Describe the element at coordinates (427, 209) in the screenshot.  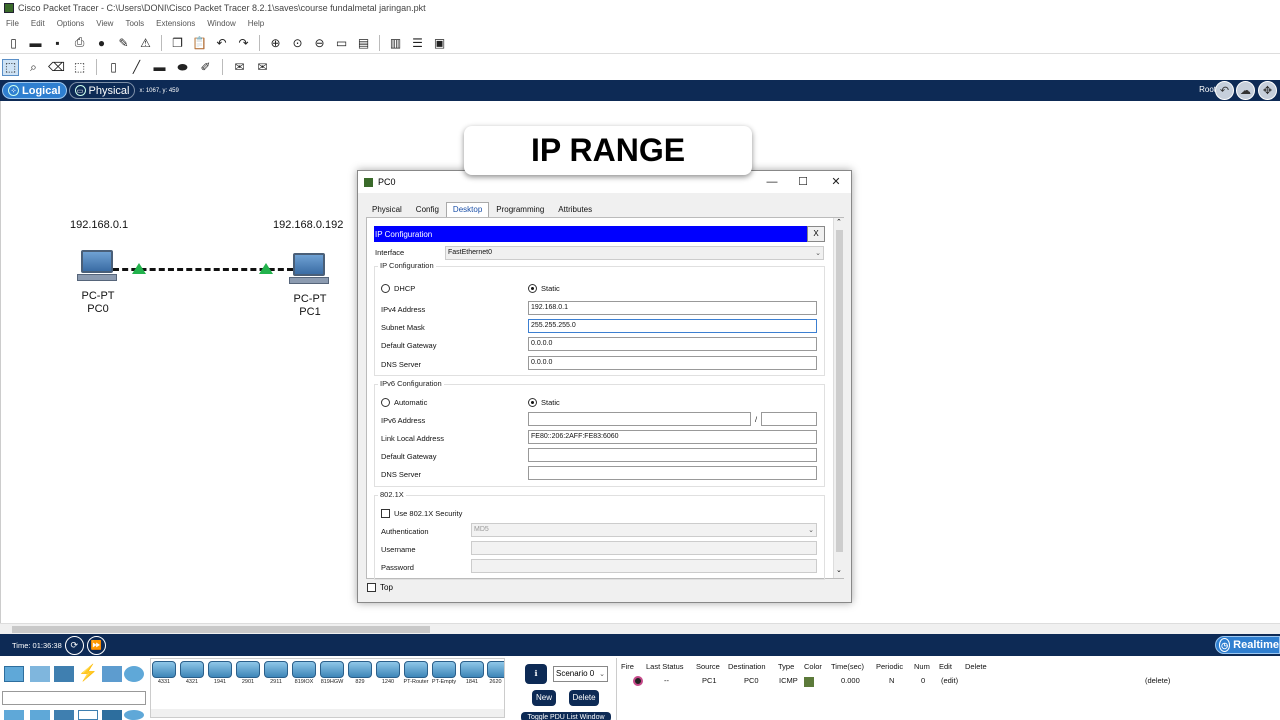
I see `tab-config: Config` at that location.